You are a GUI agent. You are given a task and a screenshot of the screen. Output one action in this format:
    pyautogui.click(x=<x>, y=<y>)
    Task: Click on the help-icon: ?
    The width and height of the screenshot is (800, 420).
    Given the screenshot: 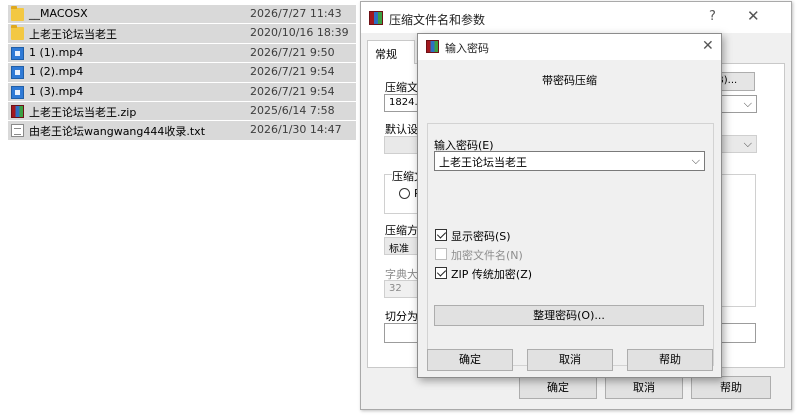 What is the action you would take?
    pyautogui.click(x=712, y=16)
    